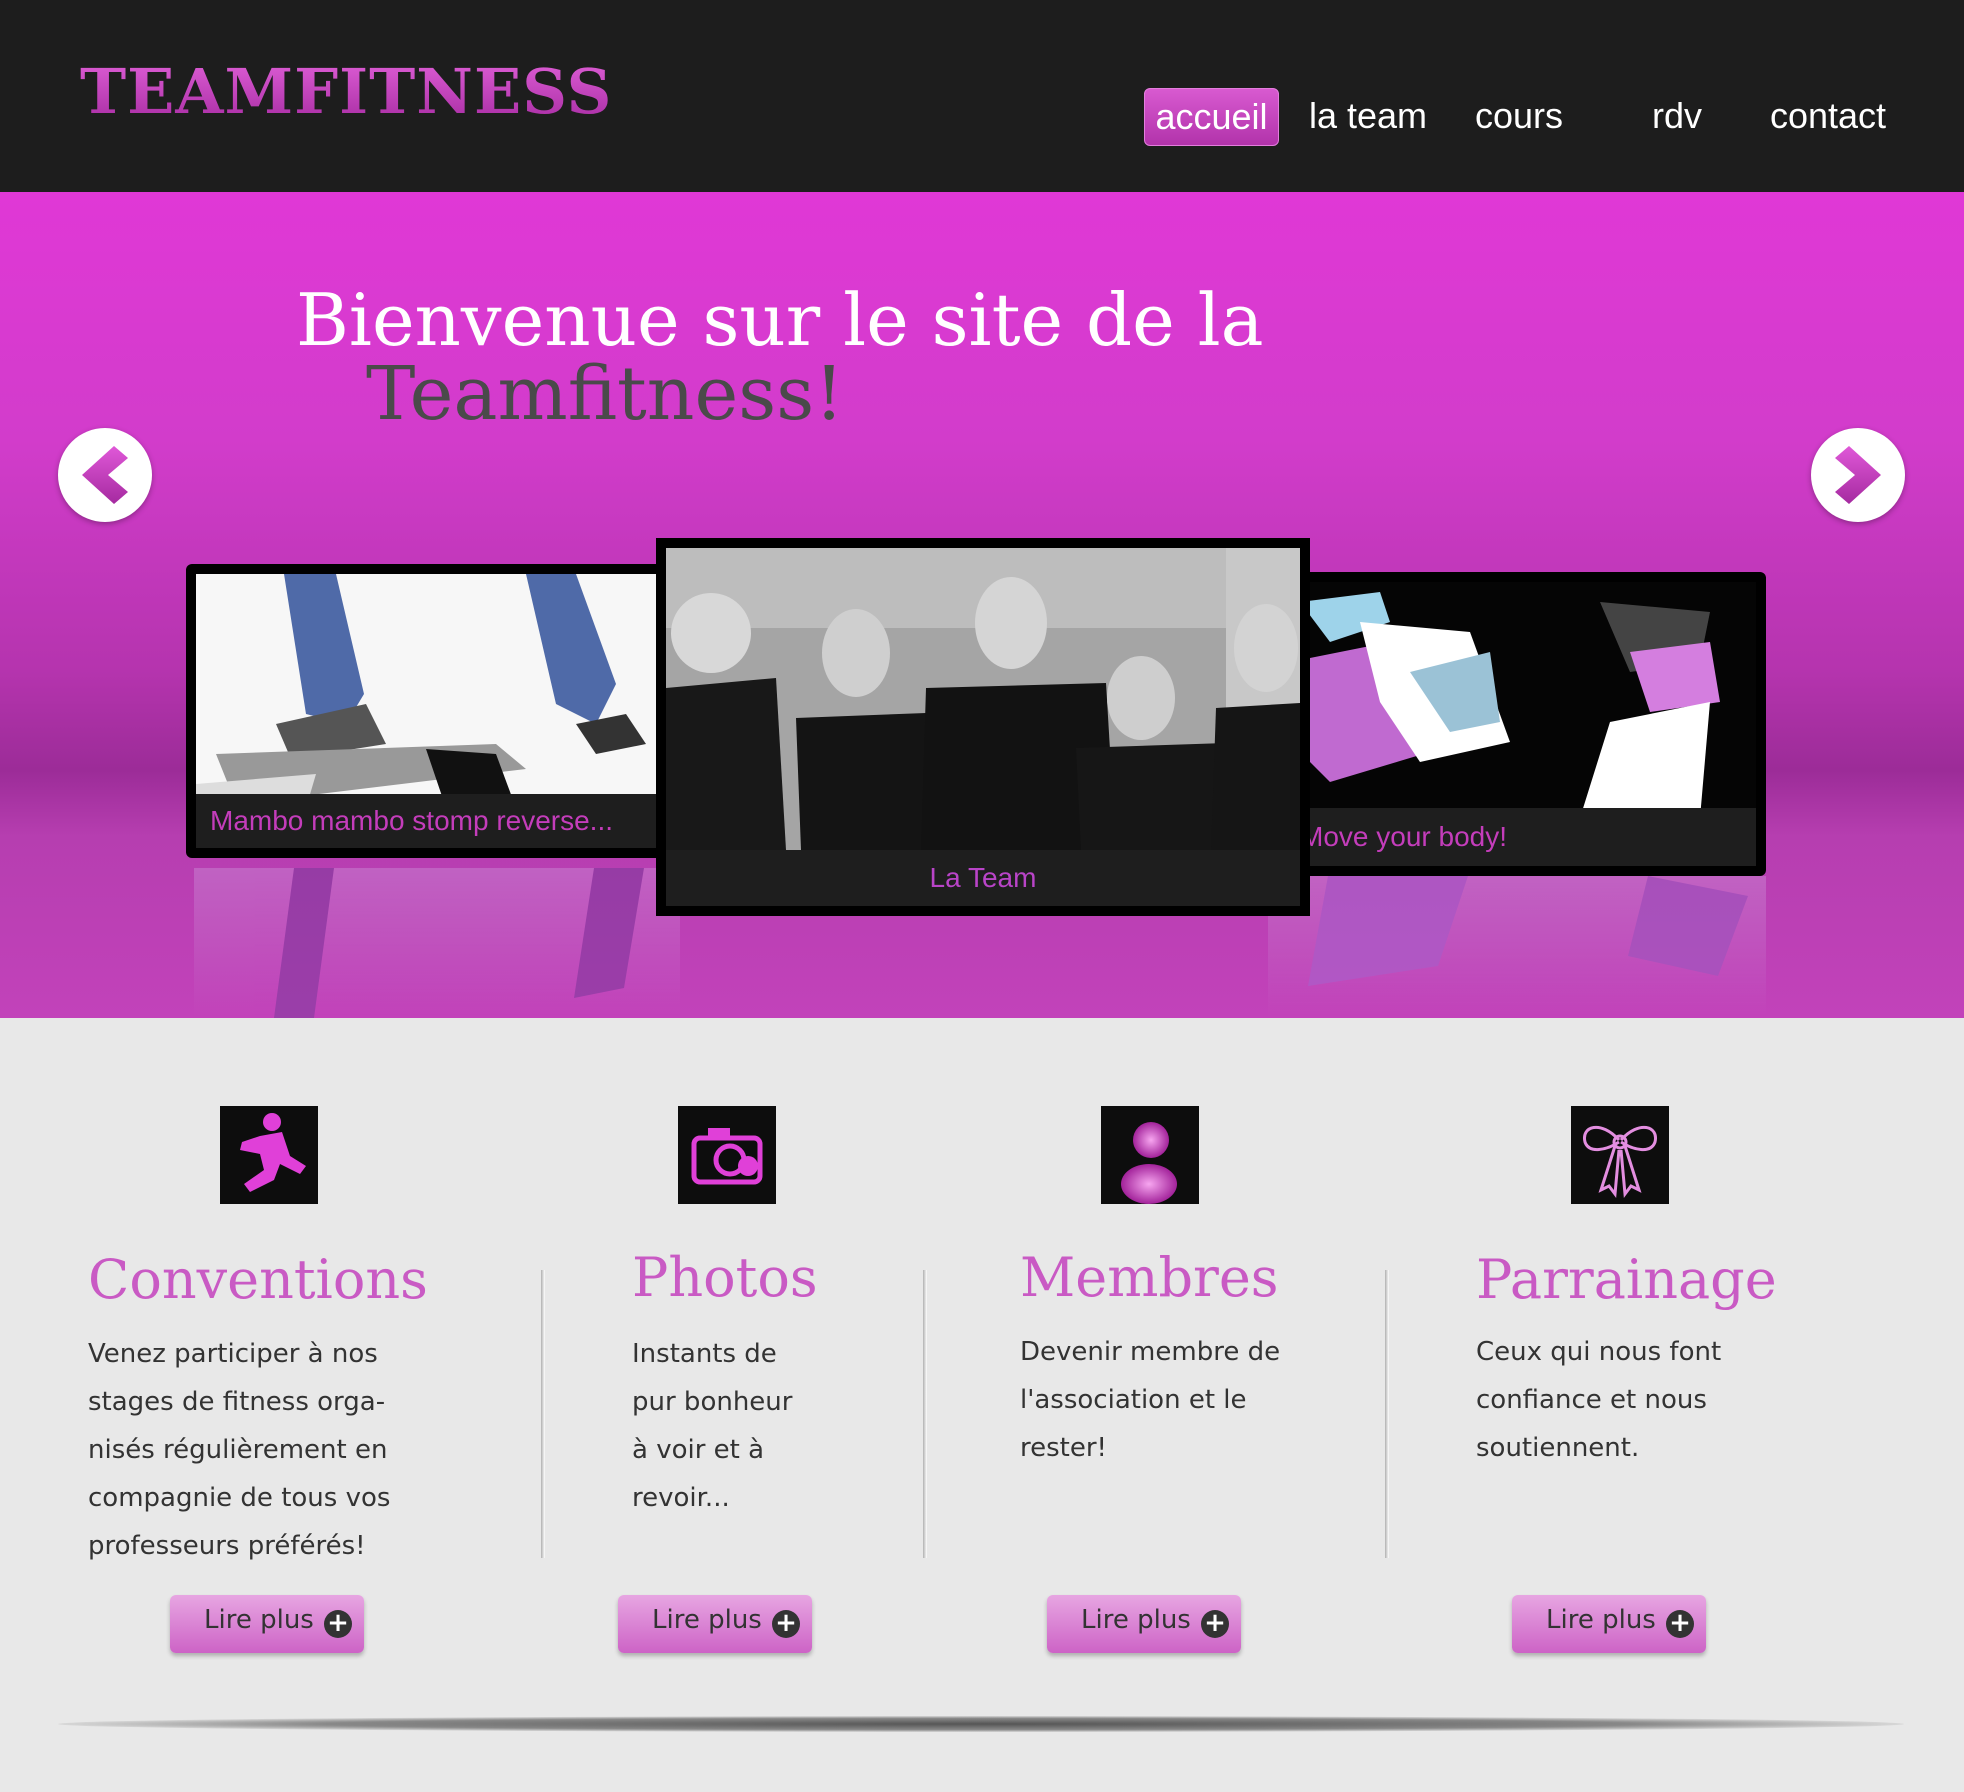 Image resolution: width=1964 pixels, height=1792 pixels. Describe the element at coordinates (1828, 117) in the screenshot. I see `nav-item-contact: contact` at that location.